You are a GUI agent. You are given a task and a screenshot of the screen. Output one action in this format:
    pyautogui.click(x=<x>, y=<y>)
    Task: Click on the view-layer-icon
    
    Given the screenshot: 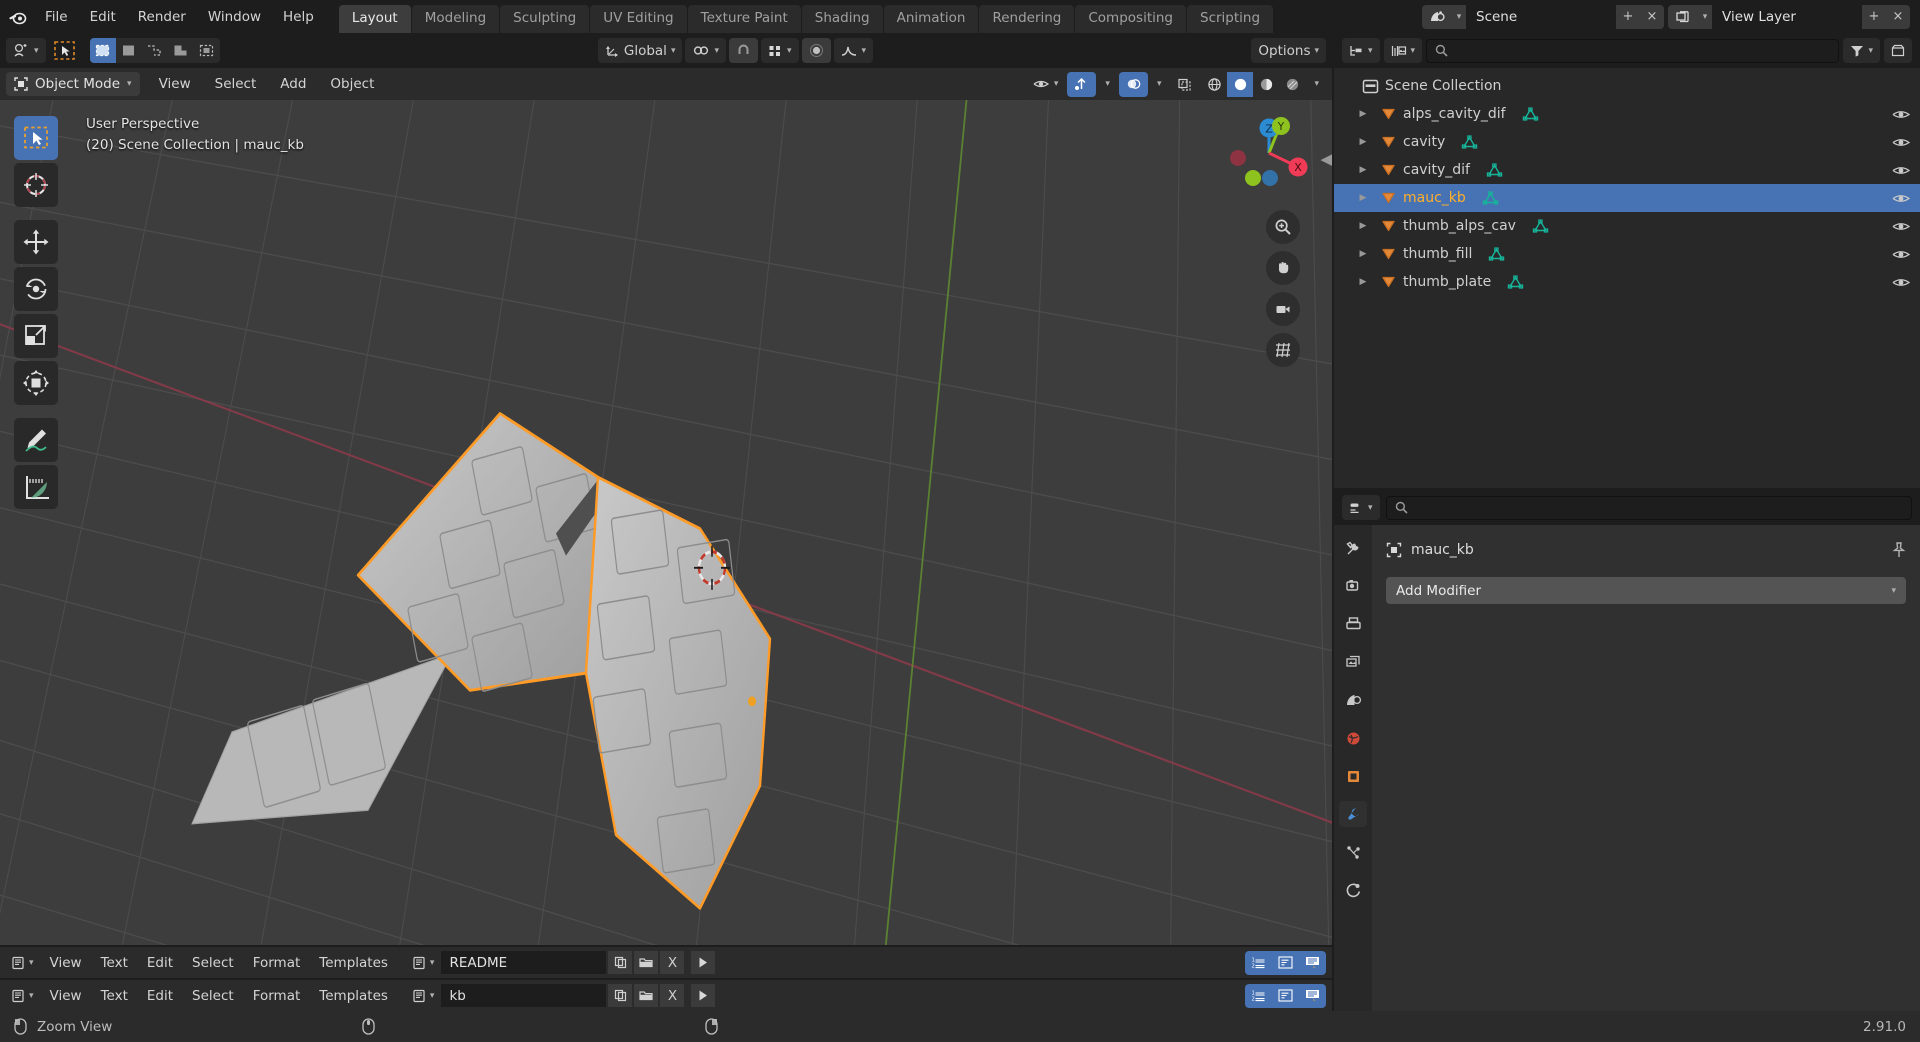 What is the action you would take?
    pyautogui.click(x=1683, y=16)
    